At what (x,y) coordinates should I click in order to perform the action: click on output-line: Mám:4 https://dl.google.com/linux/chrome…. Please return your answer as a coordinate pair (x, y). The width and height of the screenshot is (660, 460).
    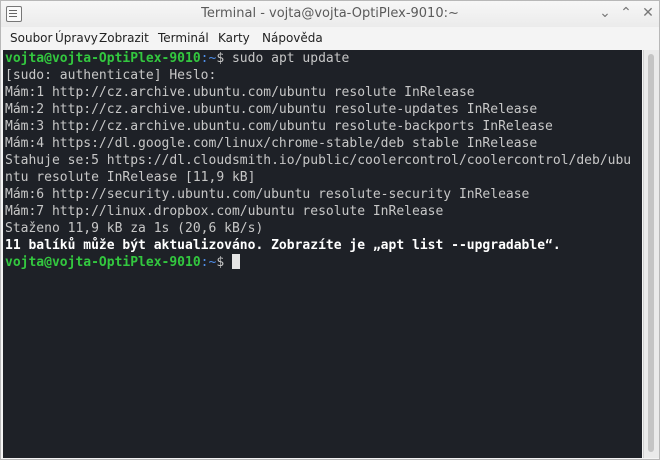
    Looking at the image, I should click on (271, 143).